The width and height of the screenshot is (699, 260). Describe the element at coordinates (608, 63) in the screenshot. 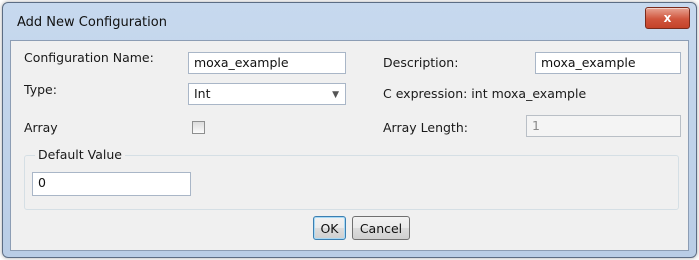

I see `description-input: moxa_example` at that location.